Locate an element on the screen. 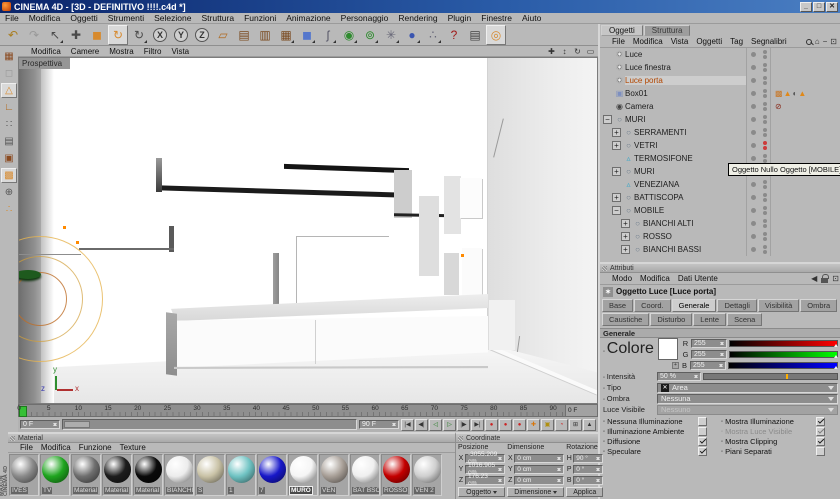 This screenshot has width=840, height=499. tab-oggetti: Oggetti is located at coordinates (622, 30).